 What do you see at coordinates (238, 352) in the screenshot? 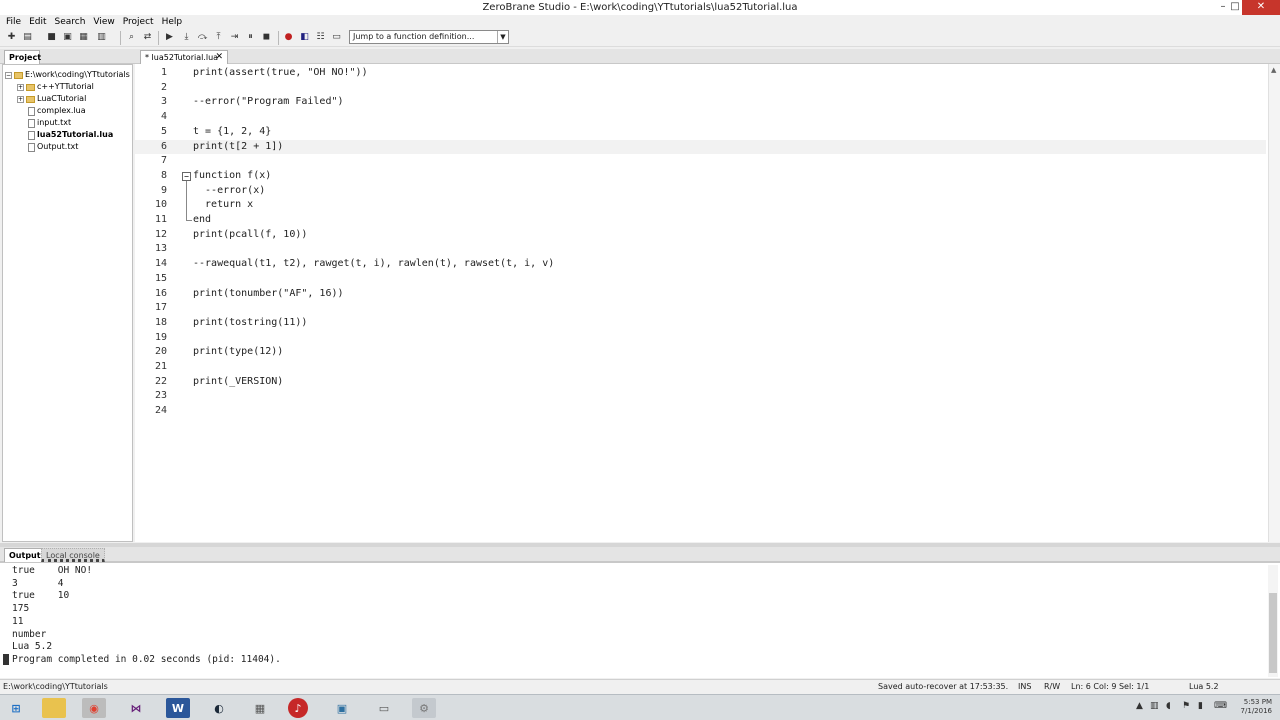
I see `code-text: print(type(12))` at bounding box center [238, 352].